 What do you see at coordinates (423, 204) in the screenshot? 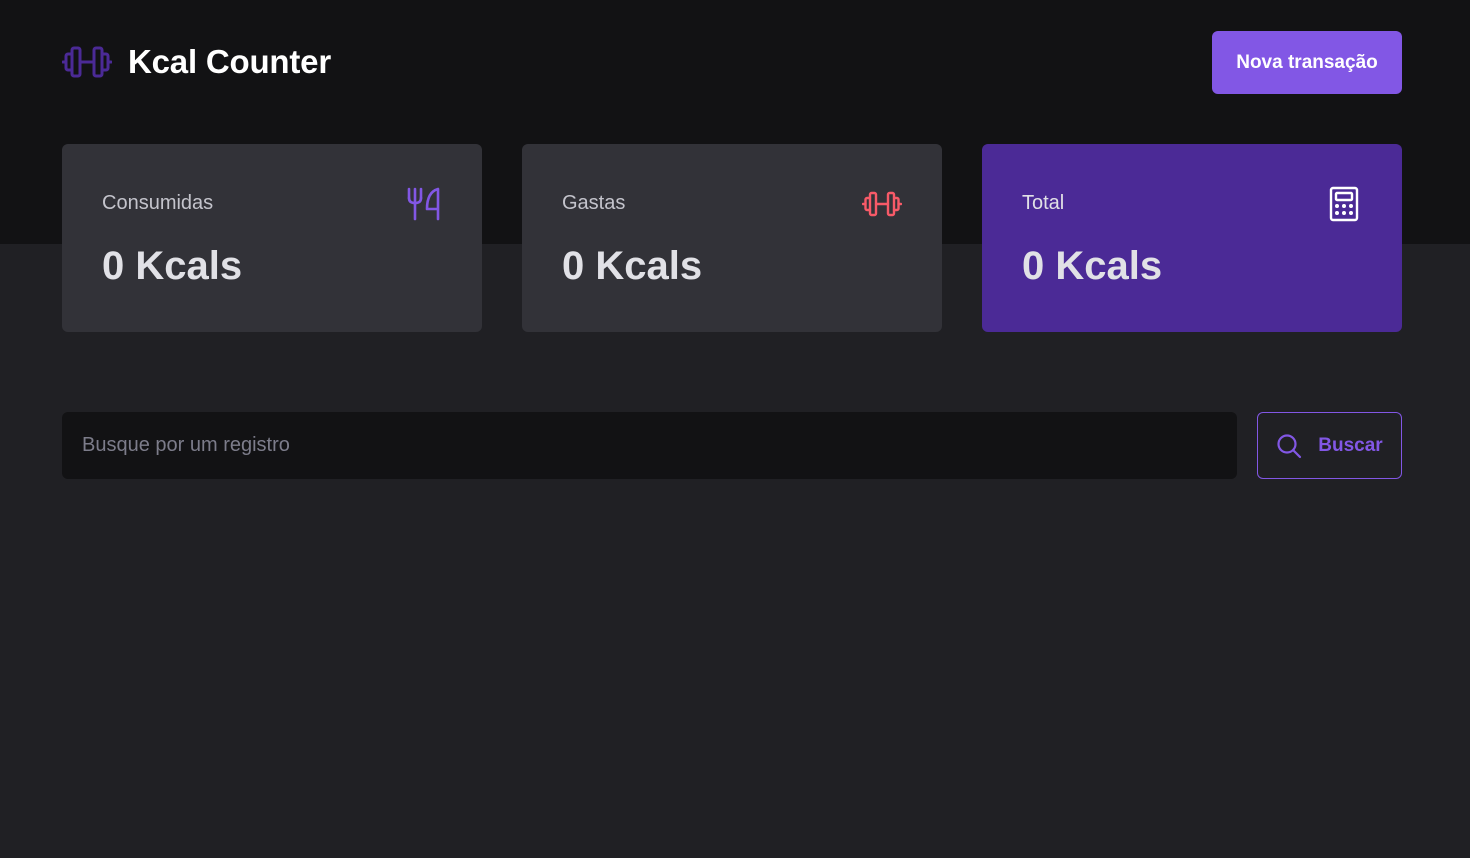
I see `fork-knife-icon` at bounding box center [423, 204].